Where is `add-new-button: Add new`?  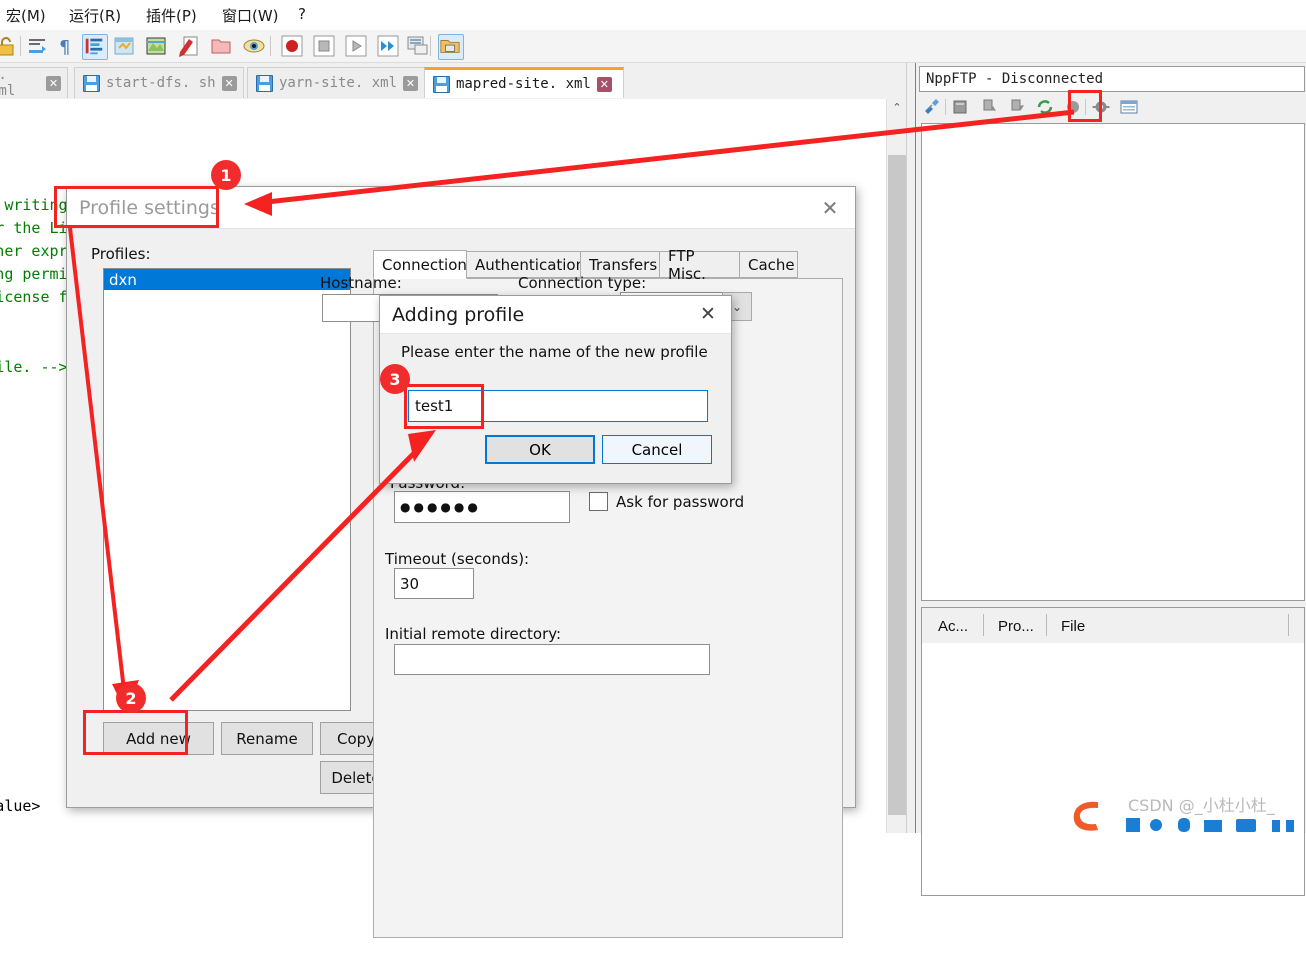 add-new-button: Add new is located at coordinates (158, 738).